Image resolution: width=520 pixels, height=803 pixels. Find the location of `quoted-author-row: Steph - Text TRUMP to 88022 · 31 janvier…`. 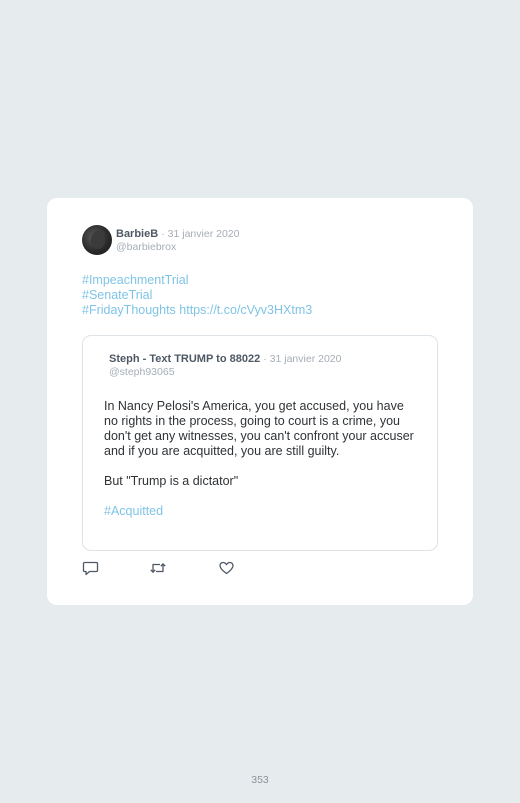

quoted-author-row: Steph - Text TRUMP to 88022 · 31 janvier… is located at coordinates (225, 359).